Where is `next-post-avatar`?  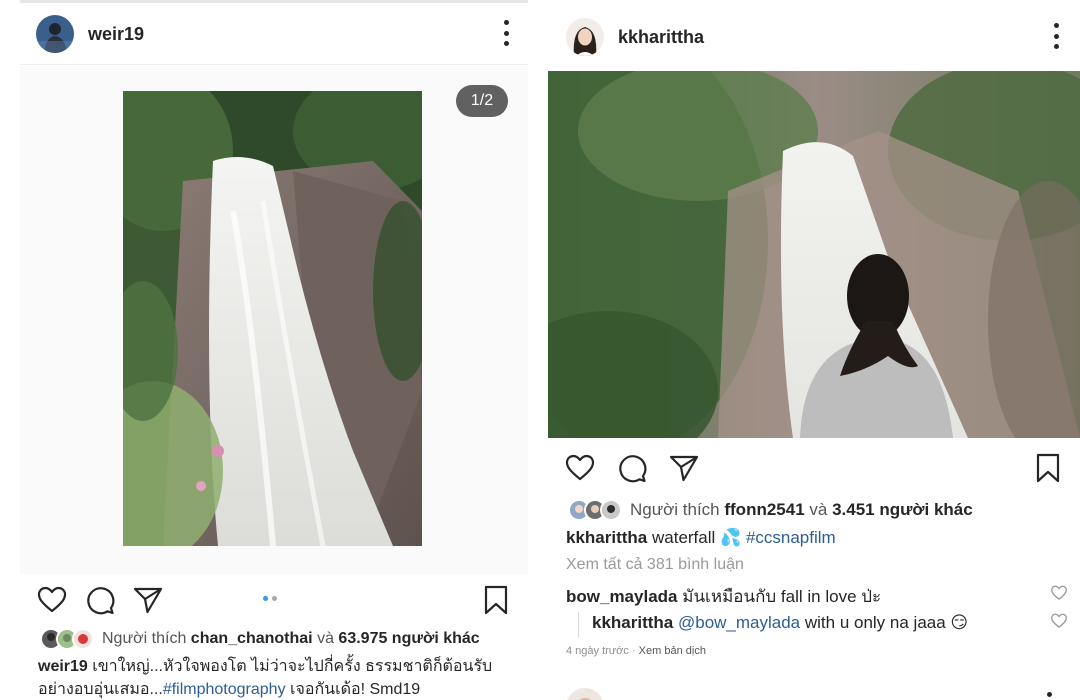
next-post-avatar is located at coordinates (585, 694).